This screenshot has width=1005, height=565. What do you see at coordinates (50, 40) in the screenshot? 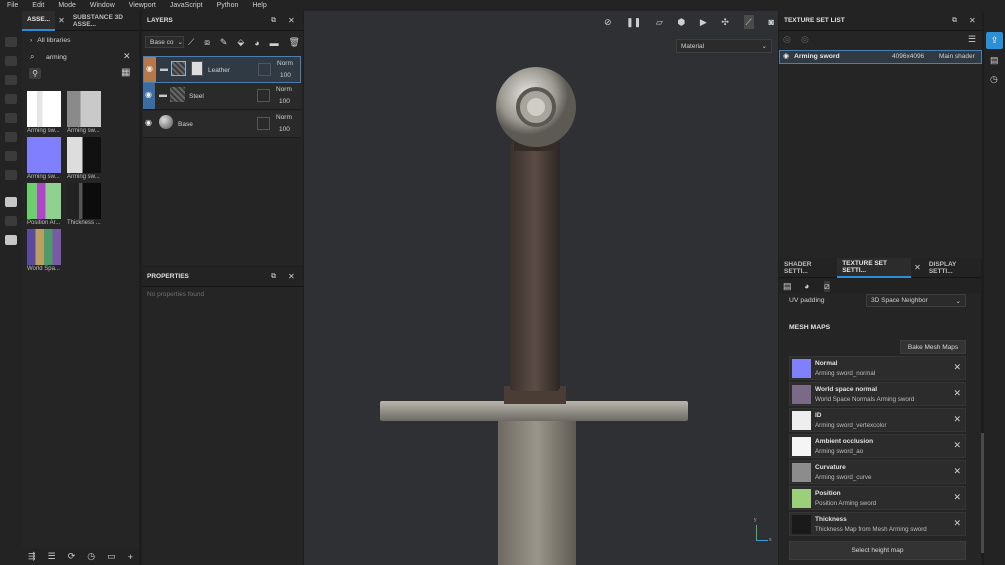
I see `breadcrumb: › All libraries` at bounding box center [50, 40].